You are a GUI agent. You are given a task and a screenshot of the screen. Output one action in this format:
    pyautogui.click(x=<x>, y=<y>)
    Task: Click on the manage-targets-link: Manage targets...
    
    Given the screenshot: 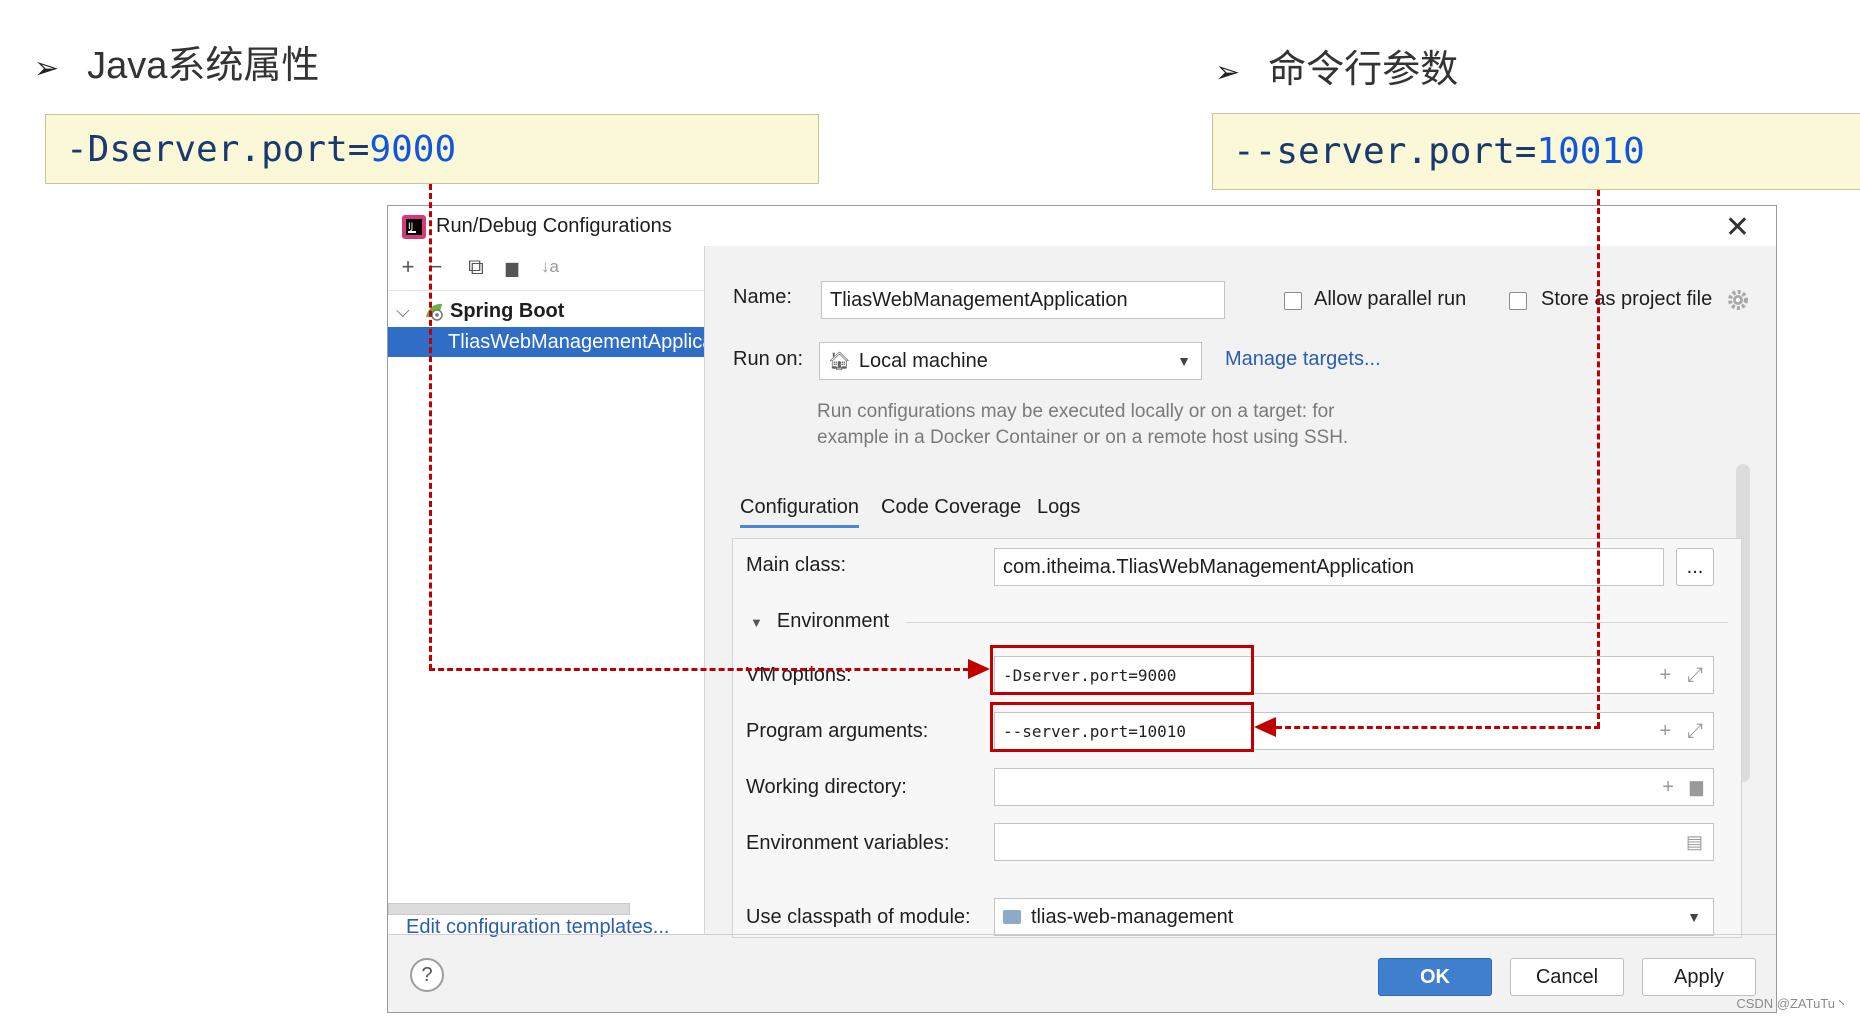 What is the action you would take?
    pyautogui.click(x=1303, y=359)
    